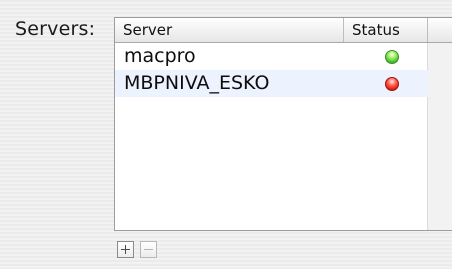 This screenshot has width=452, height=269. Describe the element at coordinates (271, 83) in the screenshot. I see `table-row: MBPNIVA_ESKO` at that location.